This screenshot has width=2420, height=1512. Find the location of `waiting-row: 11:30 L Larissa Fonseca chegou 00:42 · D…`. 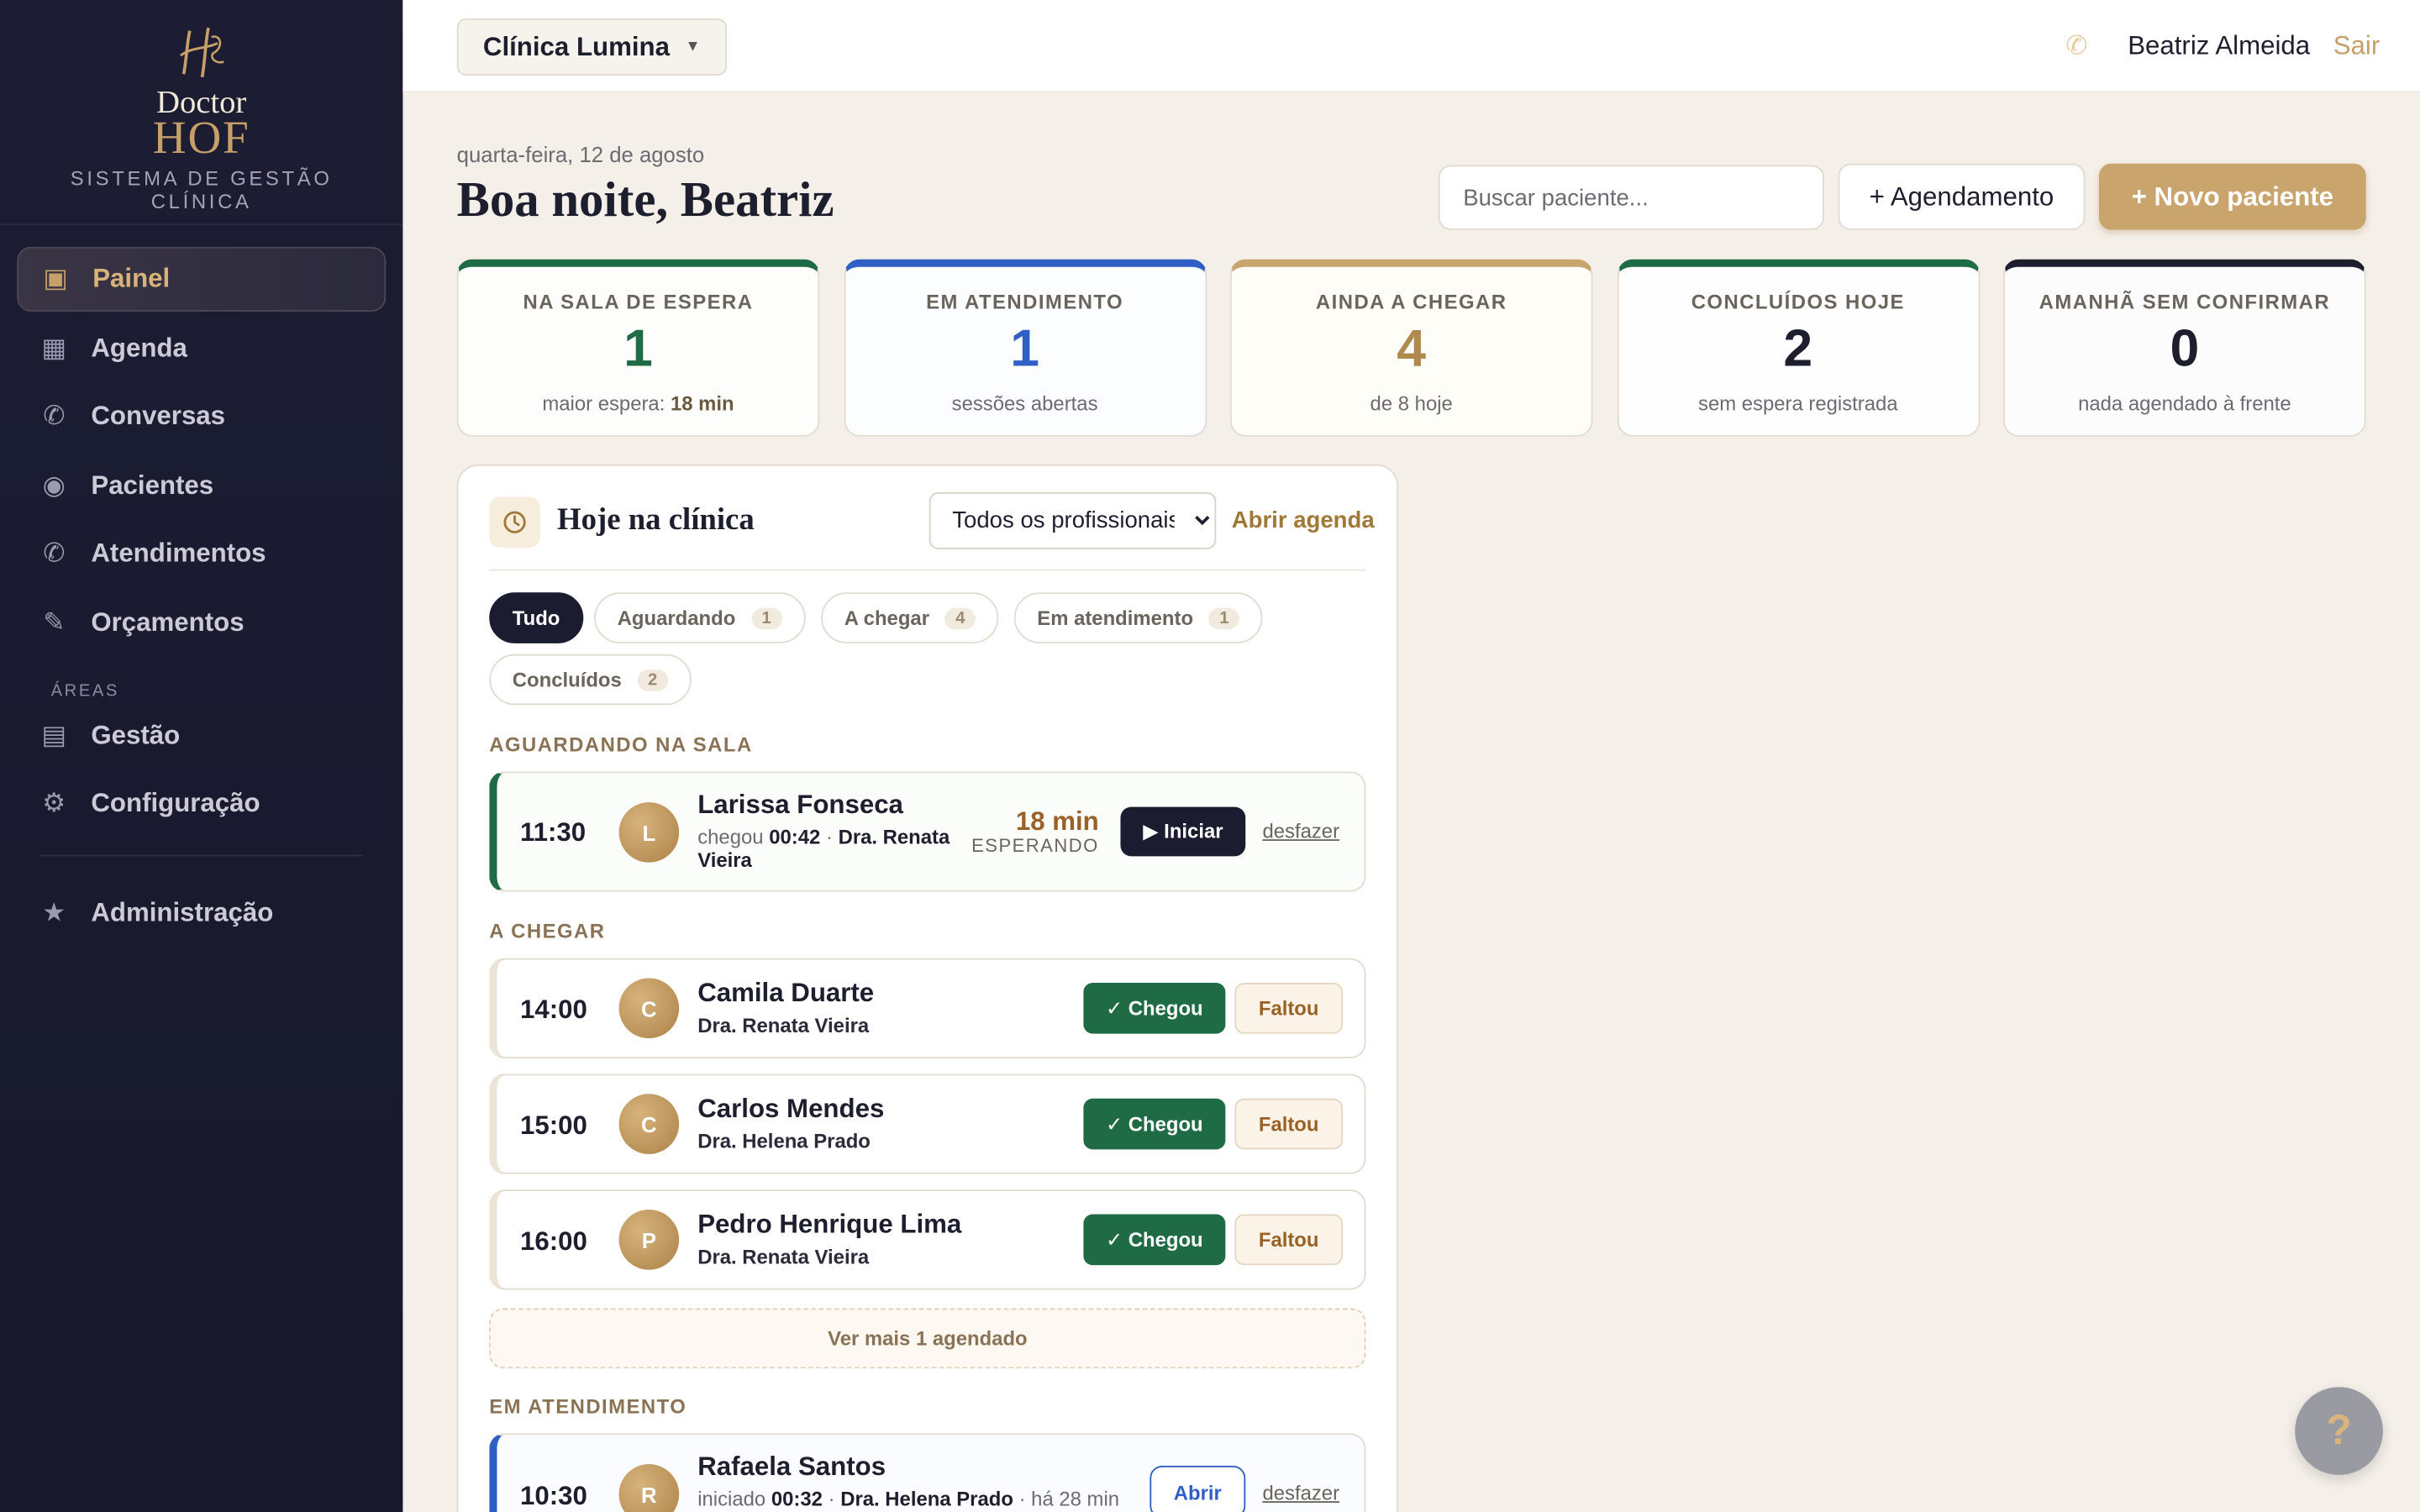

waiting-row: 11:30 L Larissa Fonseca chegou 00:42 · D… is located at coordinates (928, 831).